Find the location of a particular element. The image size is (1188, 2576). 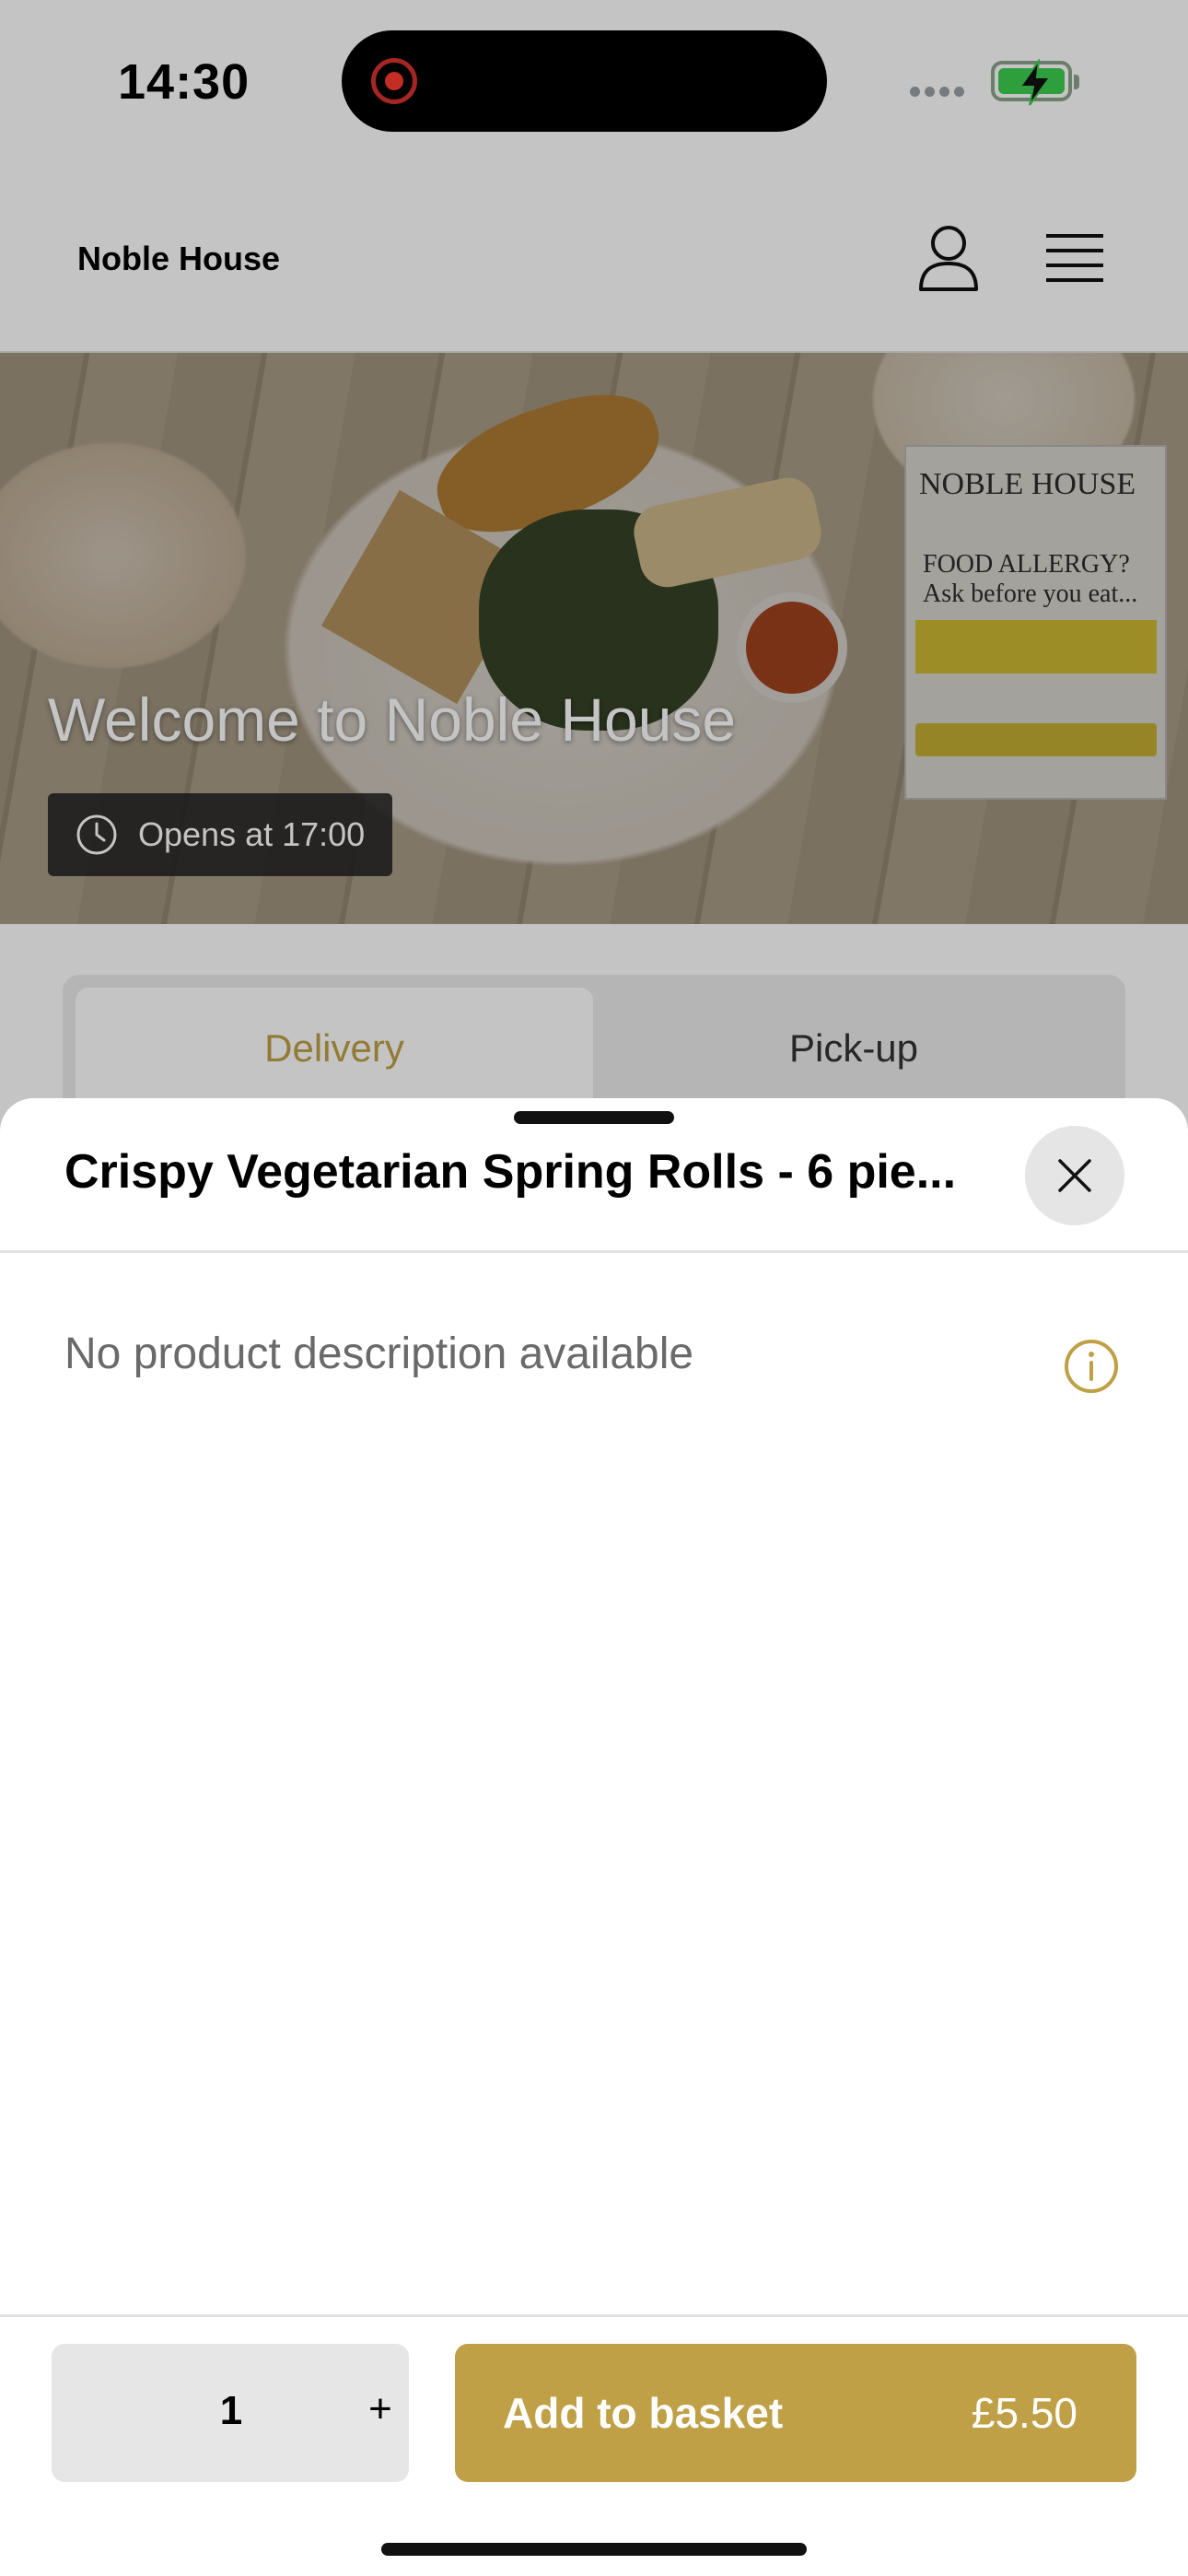

product-description: No product description available is located at coordinates (379, 1353).